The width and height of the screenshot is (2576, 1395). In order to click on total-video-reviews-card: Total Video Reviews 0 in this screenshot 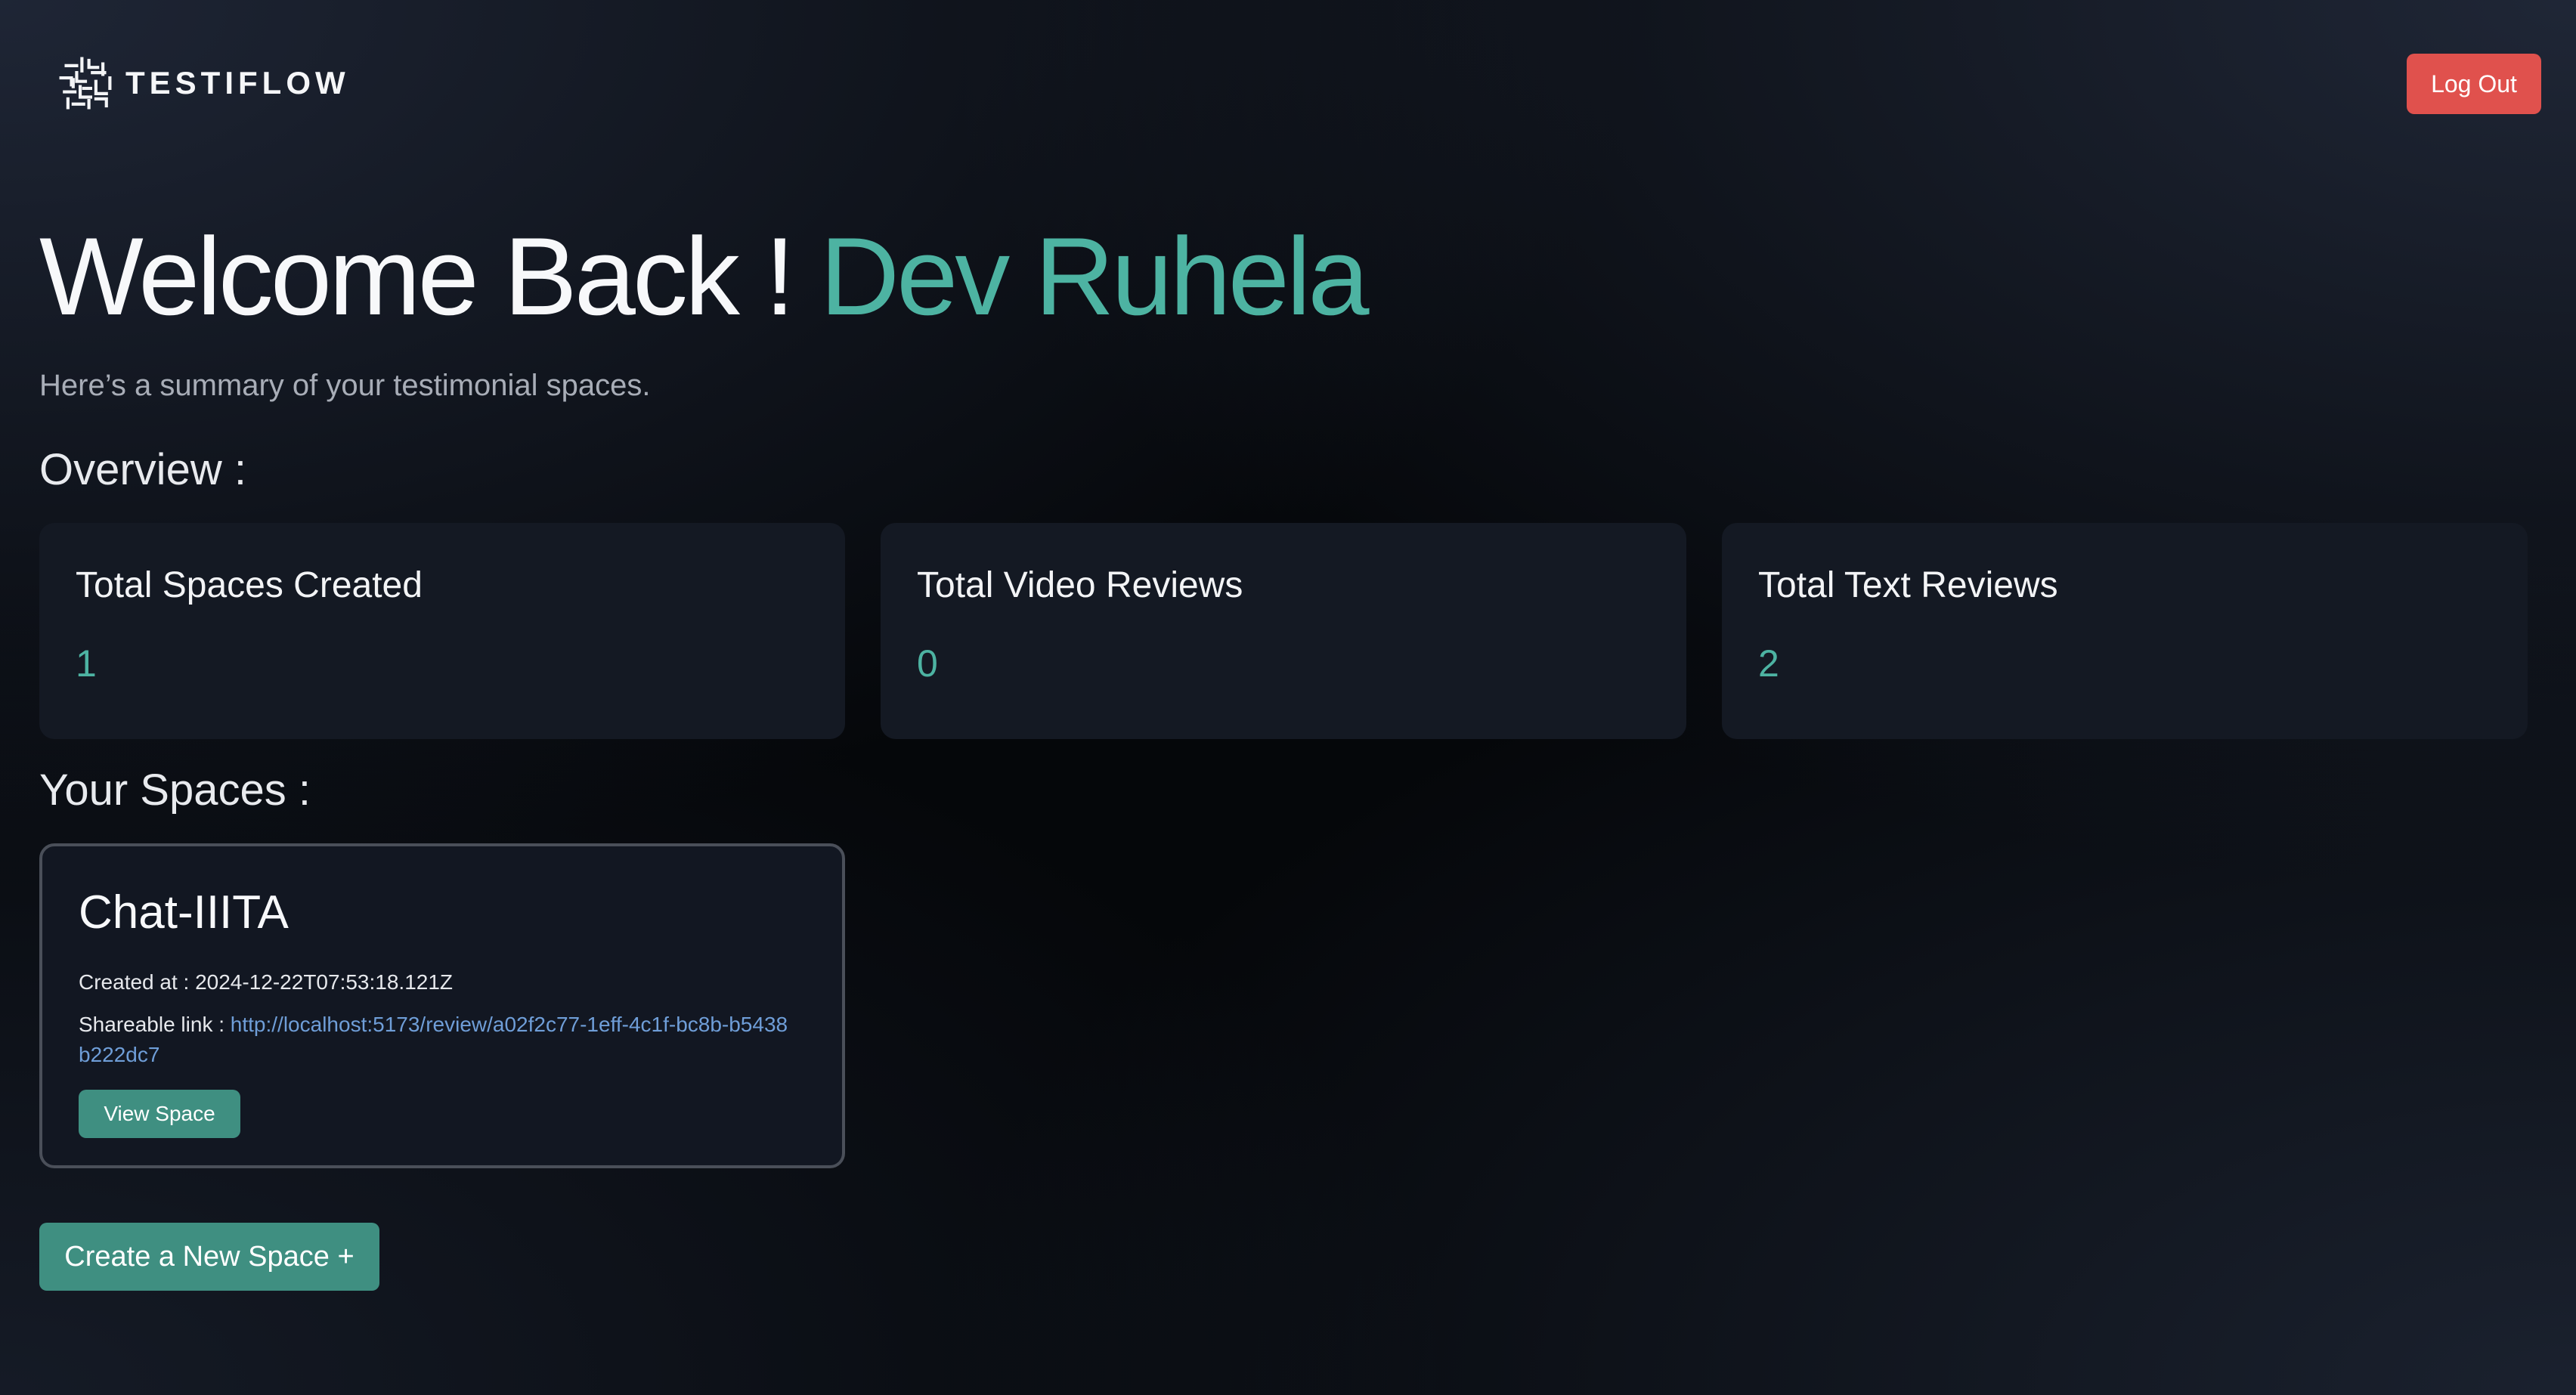, I will do `click(1283, 631)`.